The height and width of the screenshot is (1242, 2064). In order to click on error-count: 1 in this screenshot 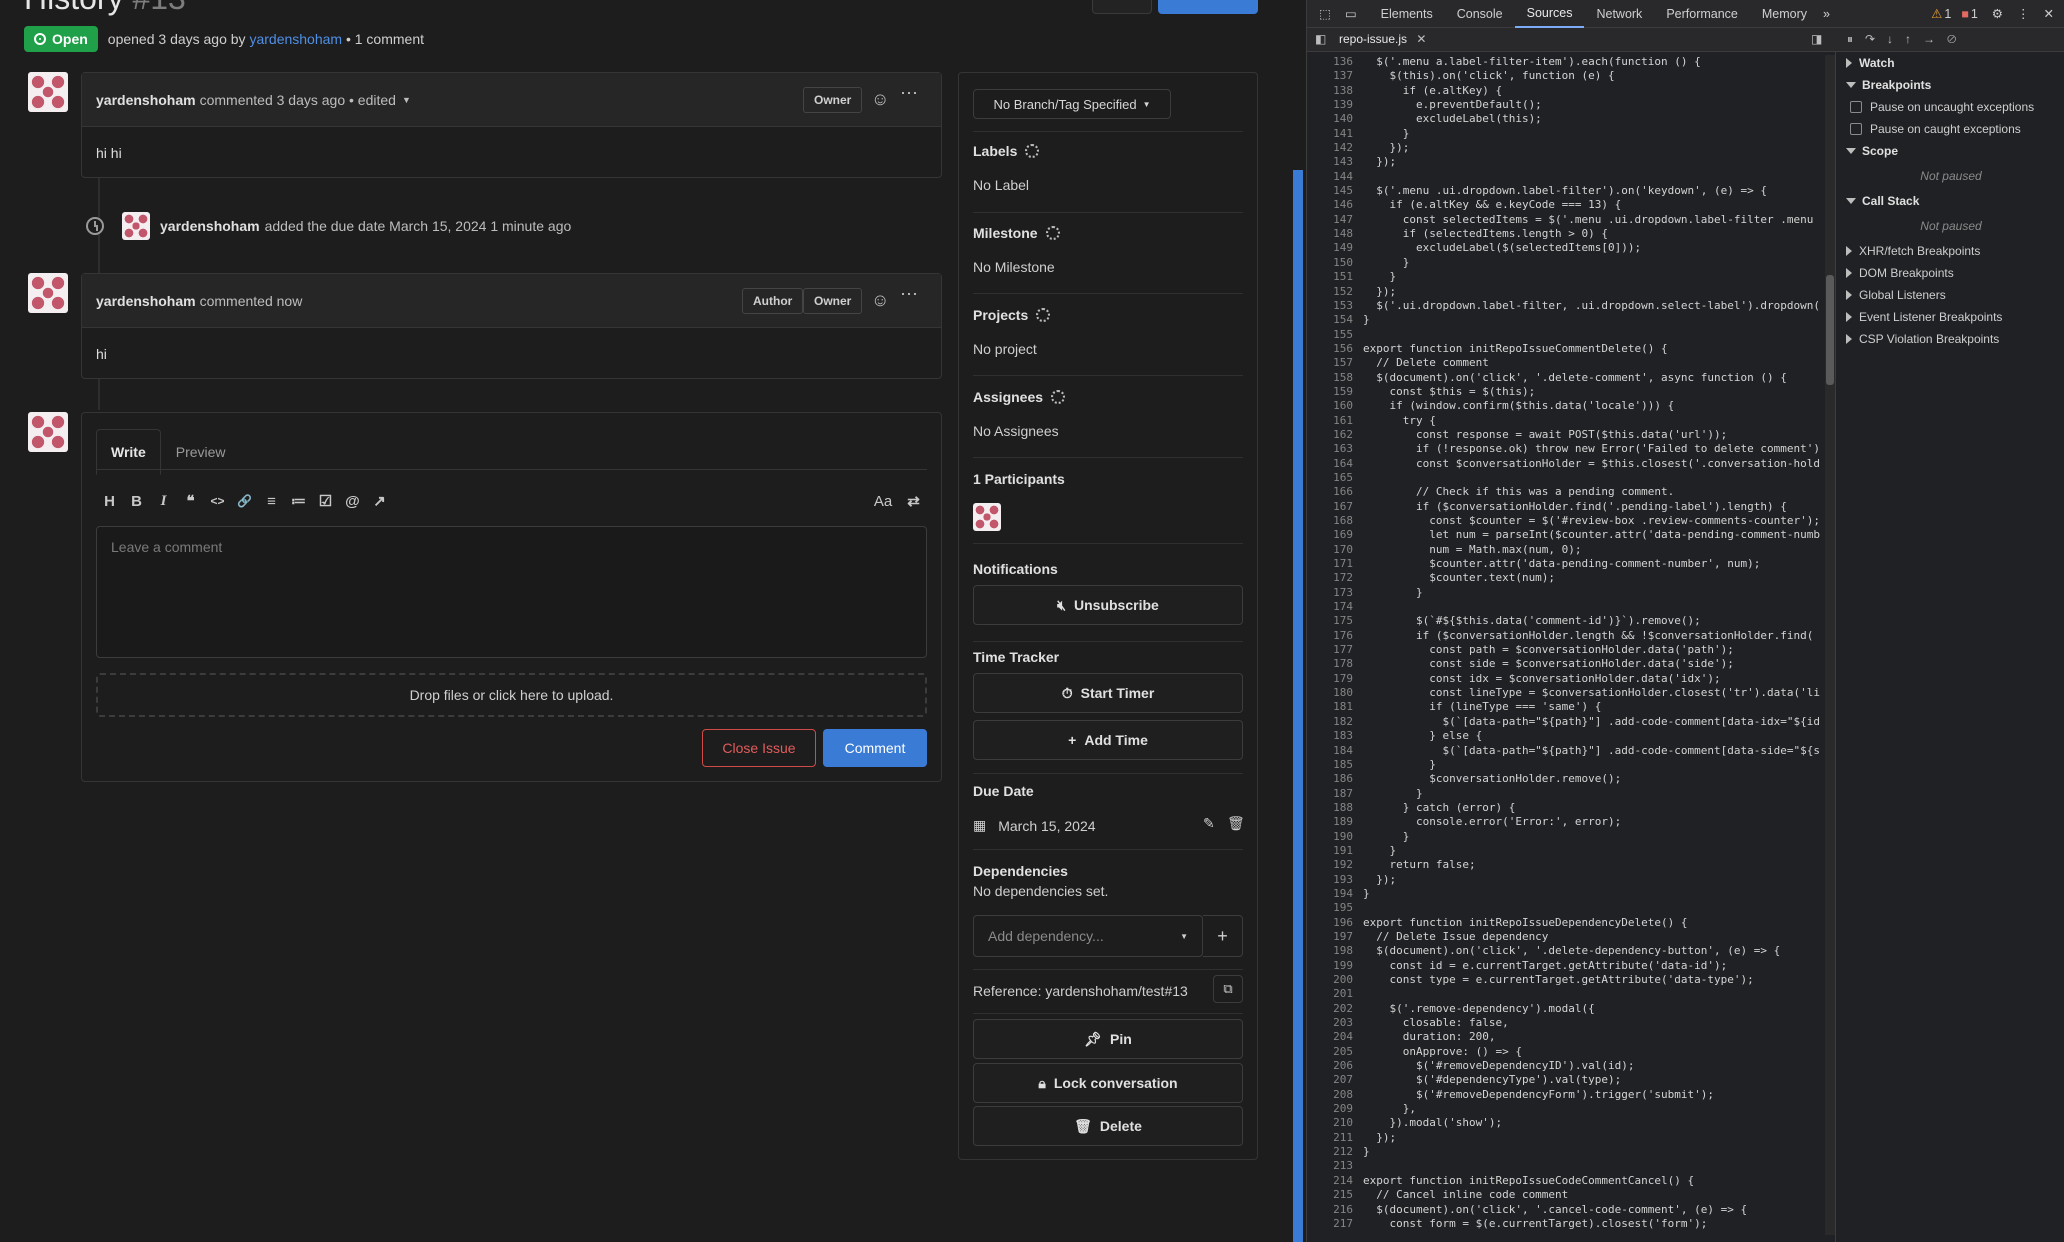, I will do `click(1974, 14)`.